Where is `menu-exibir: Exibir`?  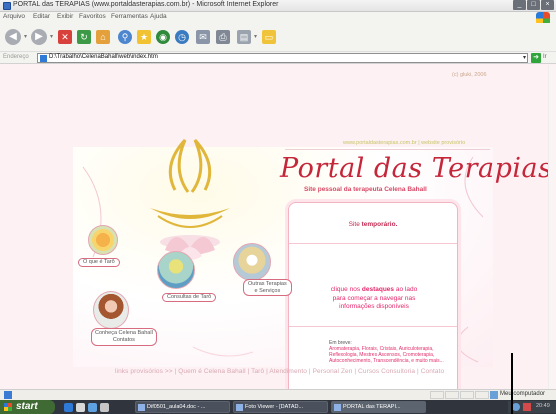
menu-exibir: Exibir is located at coordinates (65, 16).